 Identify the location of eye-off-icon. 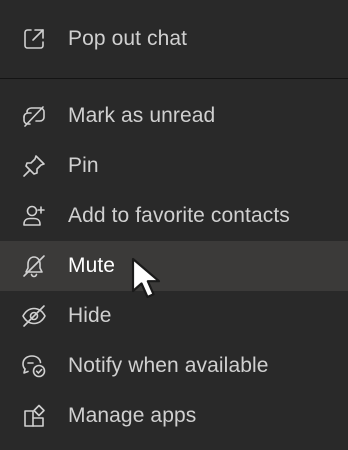
(34, 316).